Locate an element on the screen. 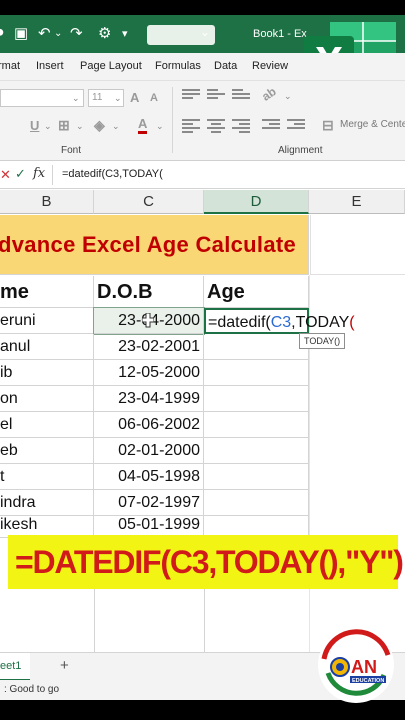 Image resolution: width=405 pixels, height=720 pixels. edit-paren: ( is located at coordinates (352, 322).